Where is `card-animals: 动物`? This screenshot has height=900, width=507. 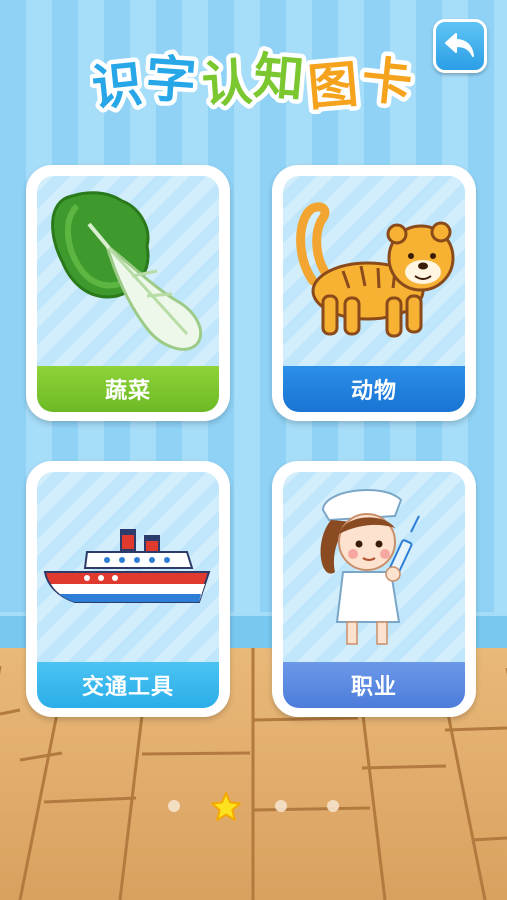
card-animals: 动物 is located at coordinates (374, 293).